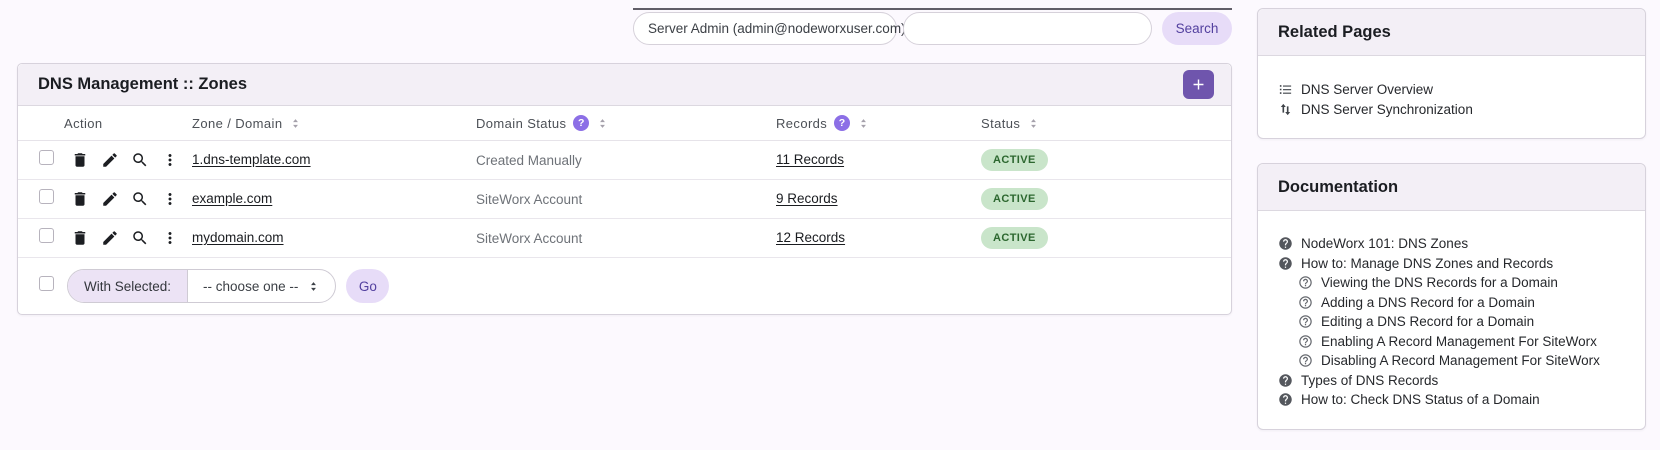 The image size is (1660, 450). I want to click on with-selected-label: With Selected:, so click(128, 286).